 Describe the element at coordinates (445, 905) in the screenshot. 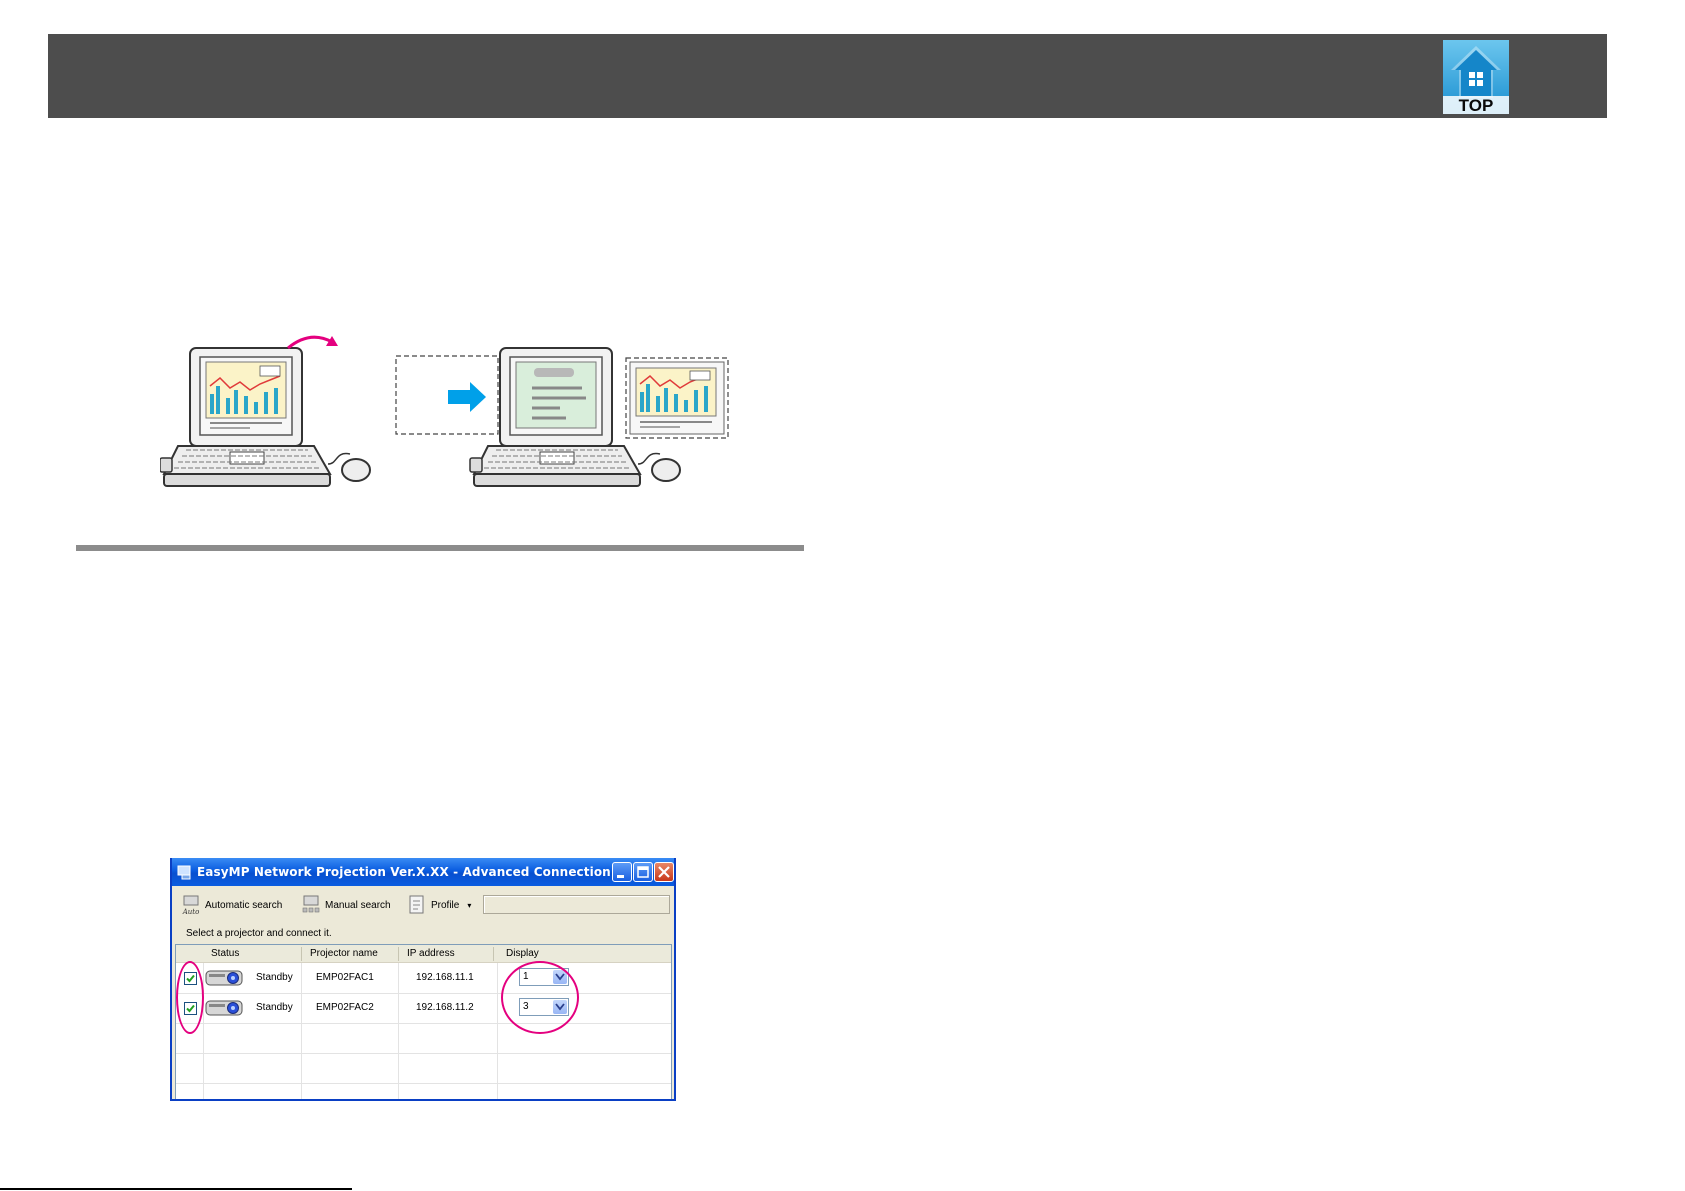

I see `profile-label: Profile` at that location.